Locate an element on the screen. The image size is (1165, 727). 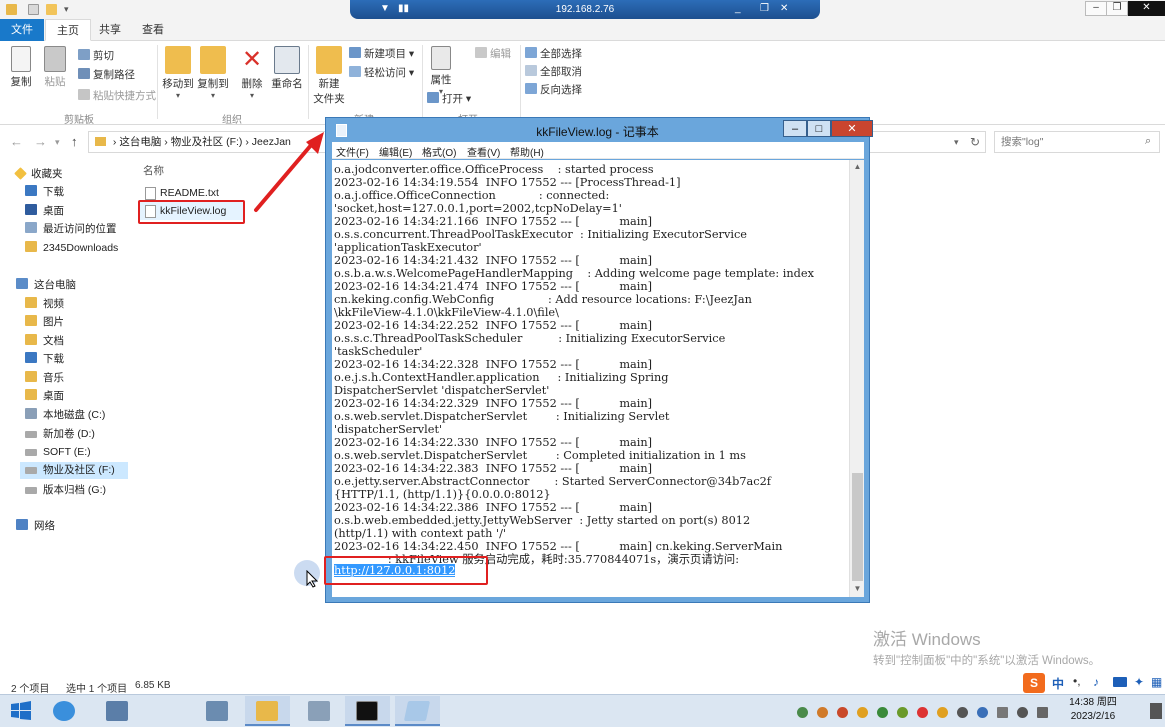
start-button is located at coordinates (21, 711).